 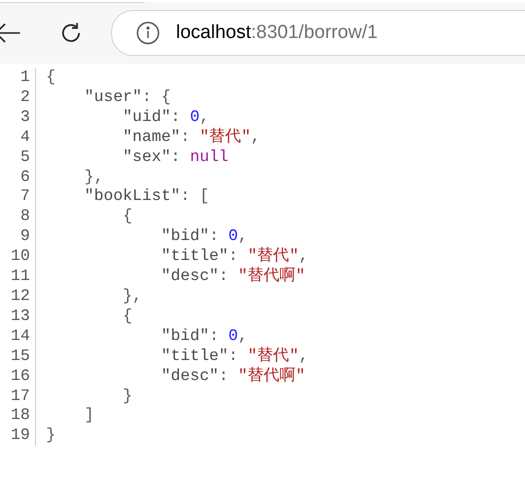 What do you see at coordinates (25, 78) in the screenshot?
I see `line-number: 1` at bounding box center [25, 78].